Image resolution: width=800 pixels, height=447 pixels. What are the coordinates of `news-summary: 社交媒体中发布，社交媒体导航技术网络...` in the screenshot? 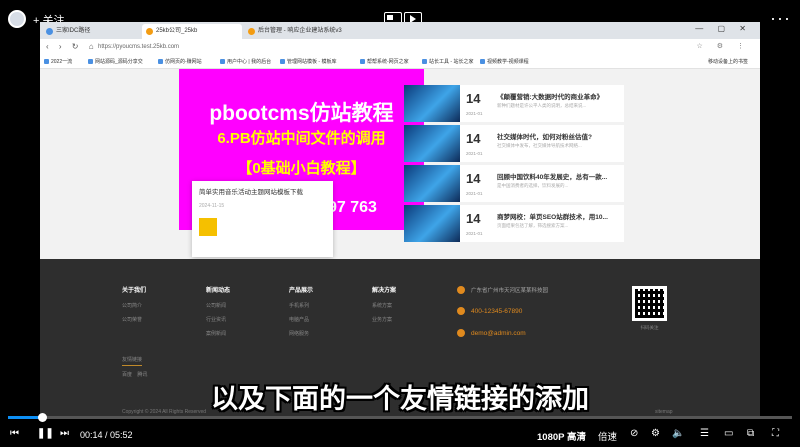 It's located at (539, 145).